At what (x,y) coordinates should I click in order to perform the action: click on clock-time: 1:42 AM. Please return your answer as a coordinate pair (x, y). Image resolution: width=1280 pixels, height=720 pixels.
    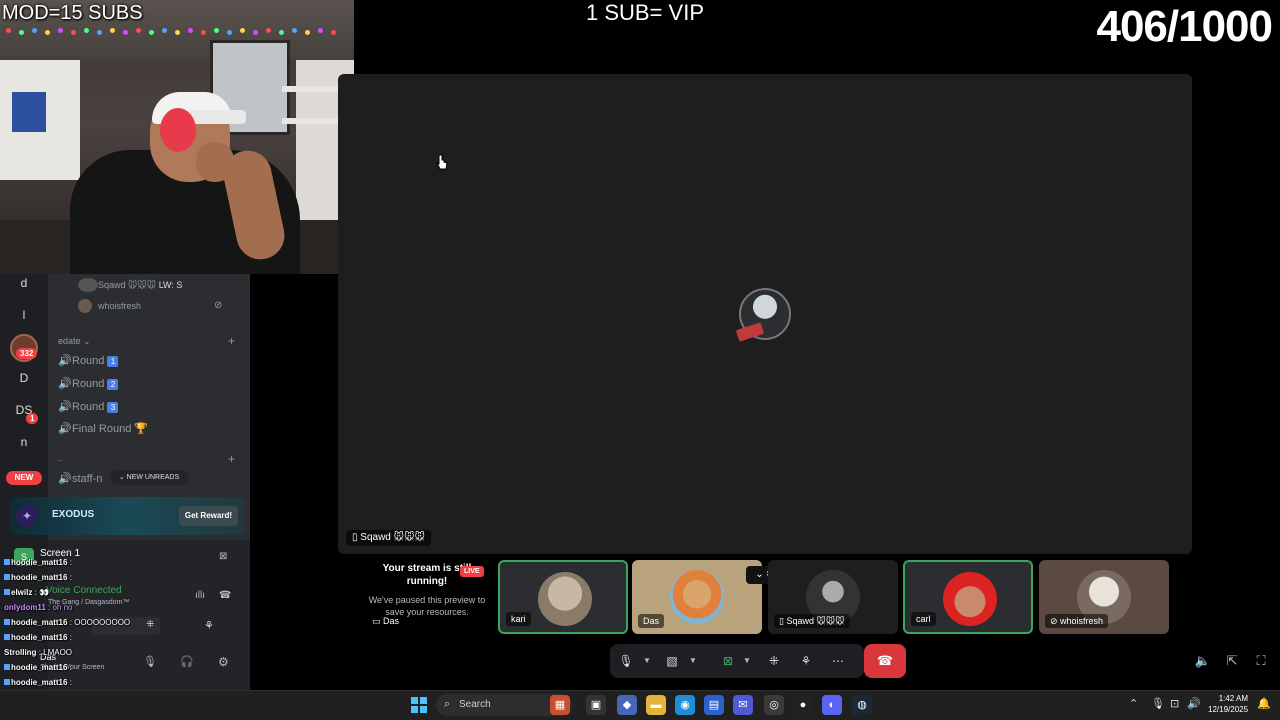
    Looking at the image, I should click on (1233, 698).